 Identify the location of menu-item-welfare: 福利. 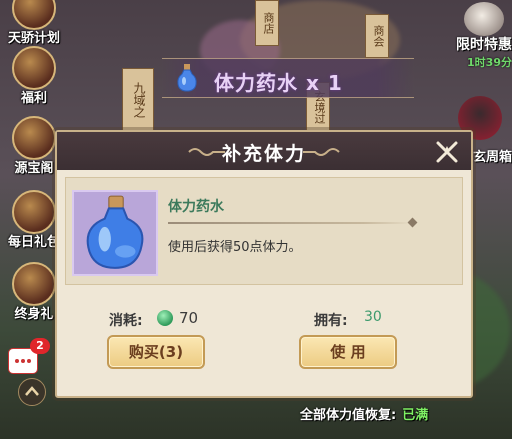
(34, 76).